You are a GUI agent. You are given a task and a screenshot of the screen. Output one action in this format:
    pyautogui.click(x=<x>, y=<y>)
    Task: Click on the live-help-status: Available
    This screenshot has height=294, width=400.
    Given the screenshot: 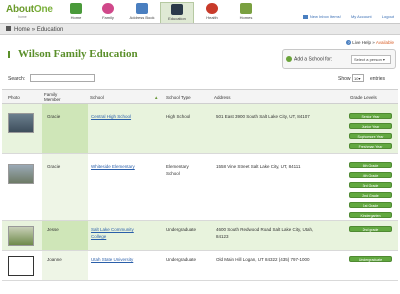 What is the action you would take?
    pyautogui.click(x=384, y=42)
    